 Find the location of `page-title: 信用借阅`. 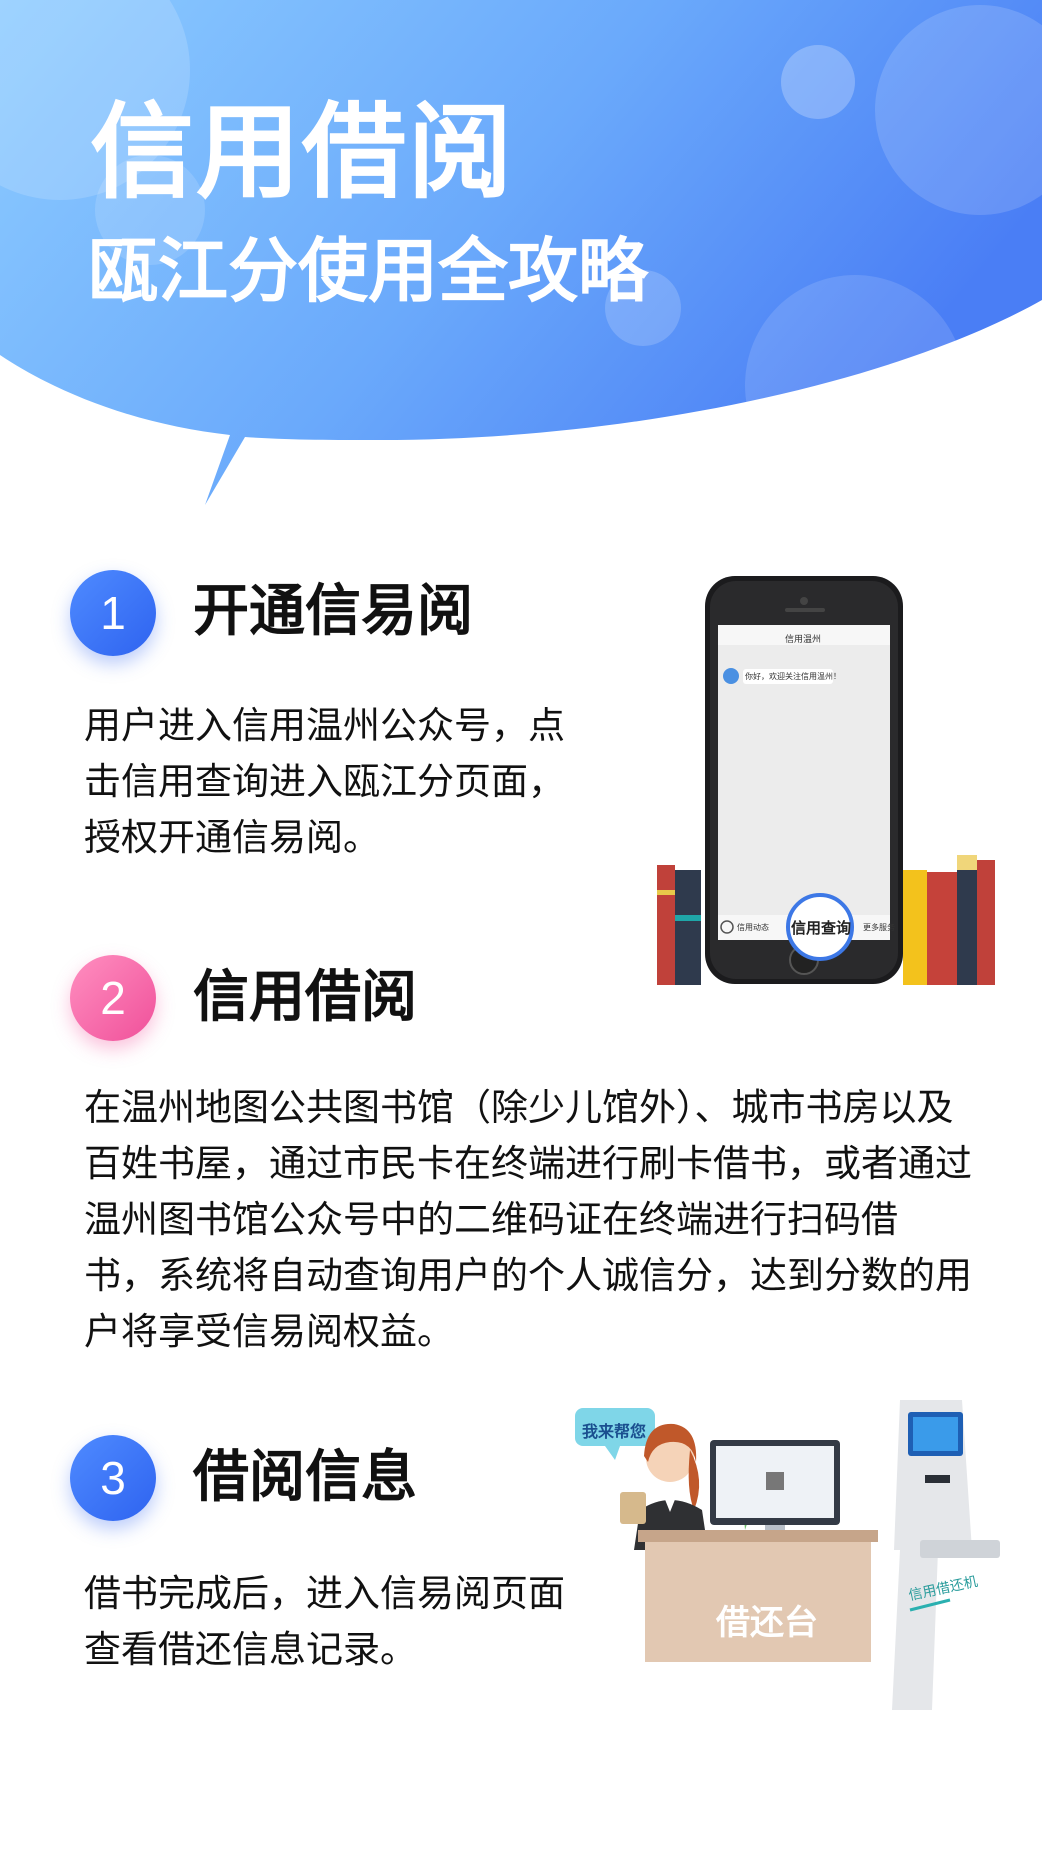

page-title: 信用借阅 is located at coordinates (302, 152).